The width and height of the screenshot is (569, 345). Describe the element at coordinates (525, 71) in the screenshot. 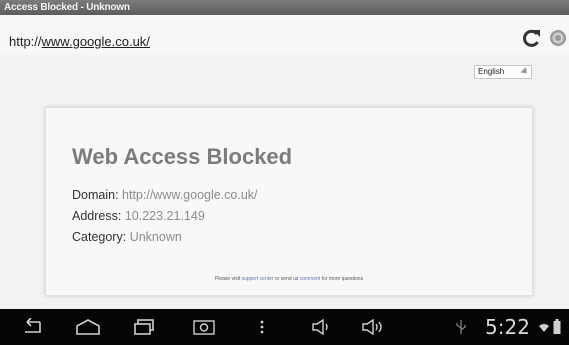

I see `dropdown-caret-icon` at that location.